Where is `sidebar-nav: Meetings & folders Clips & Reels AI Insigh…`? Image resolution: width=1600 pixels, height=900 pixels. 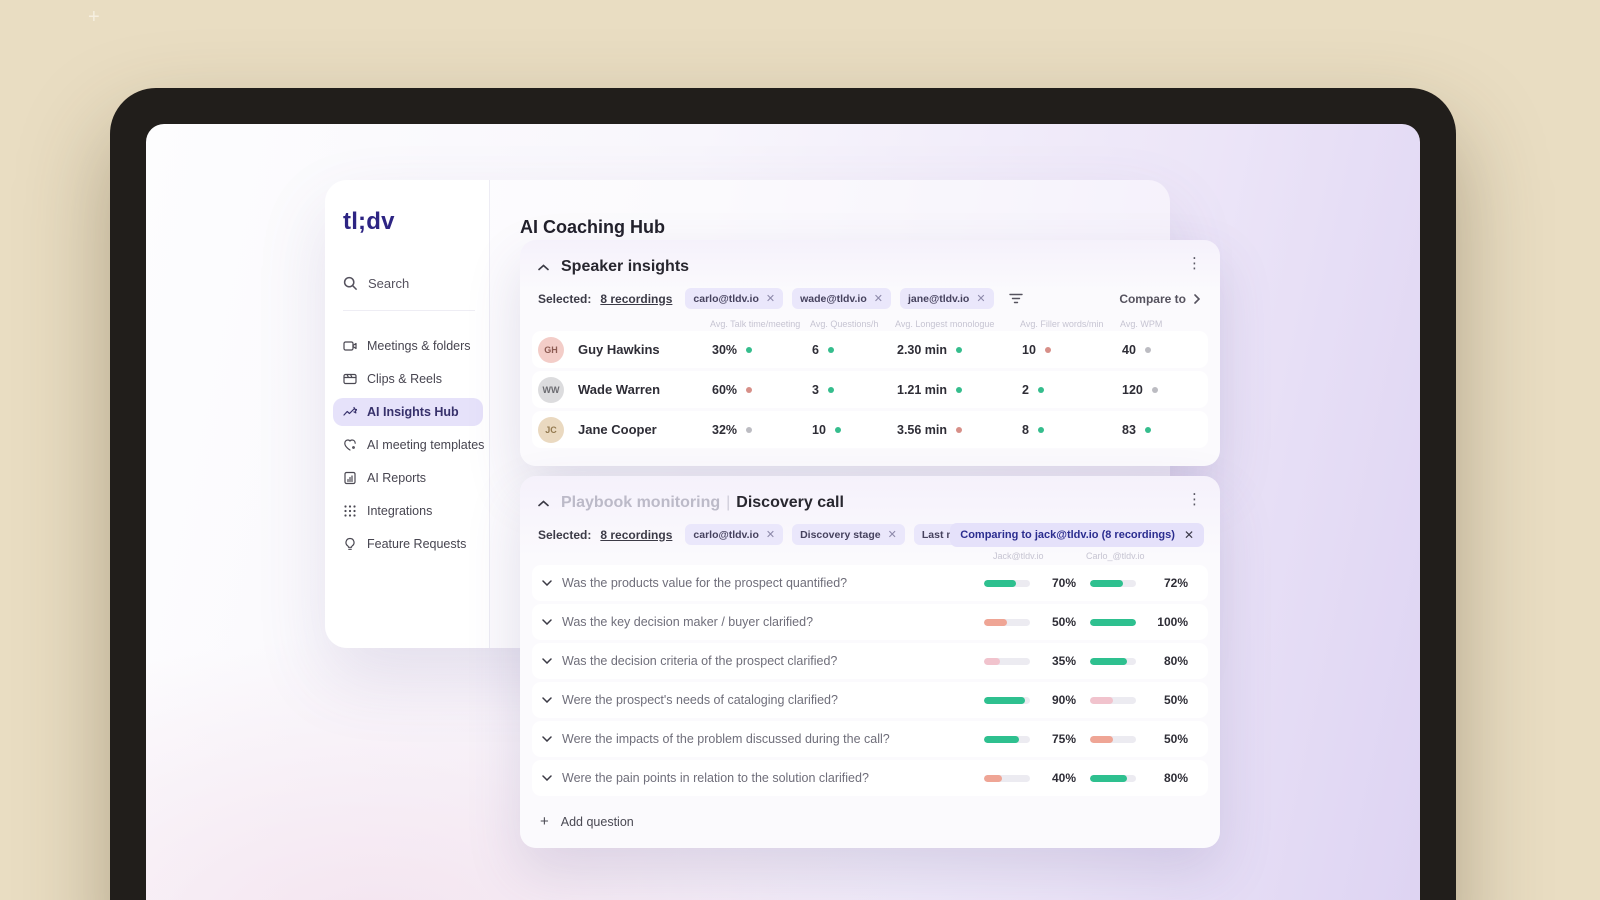
sidebar-nav: Meetings & folders Clips & Reels AI Insigh… is located at coordinates (408, 447).